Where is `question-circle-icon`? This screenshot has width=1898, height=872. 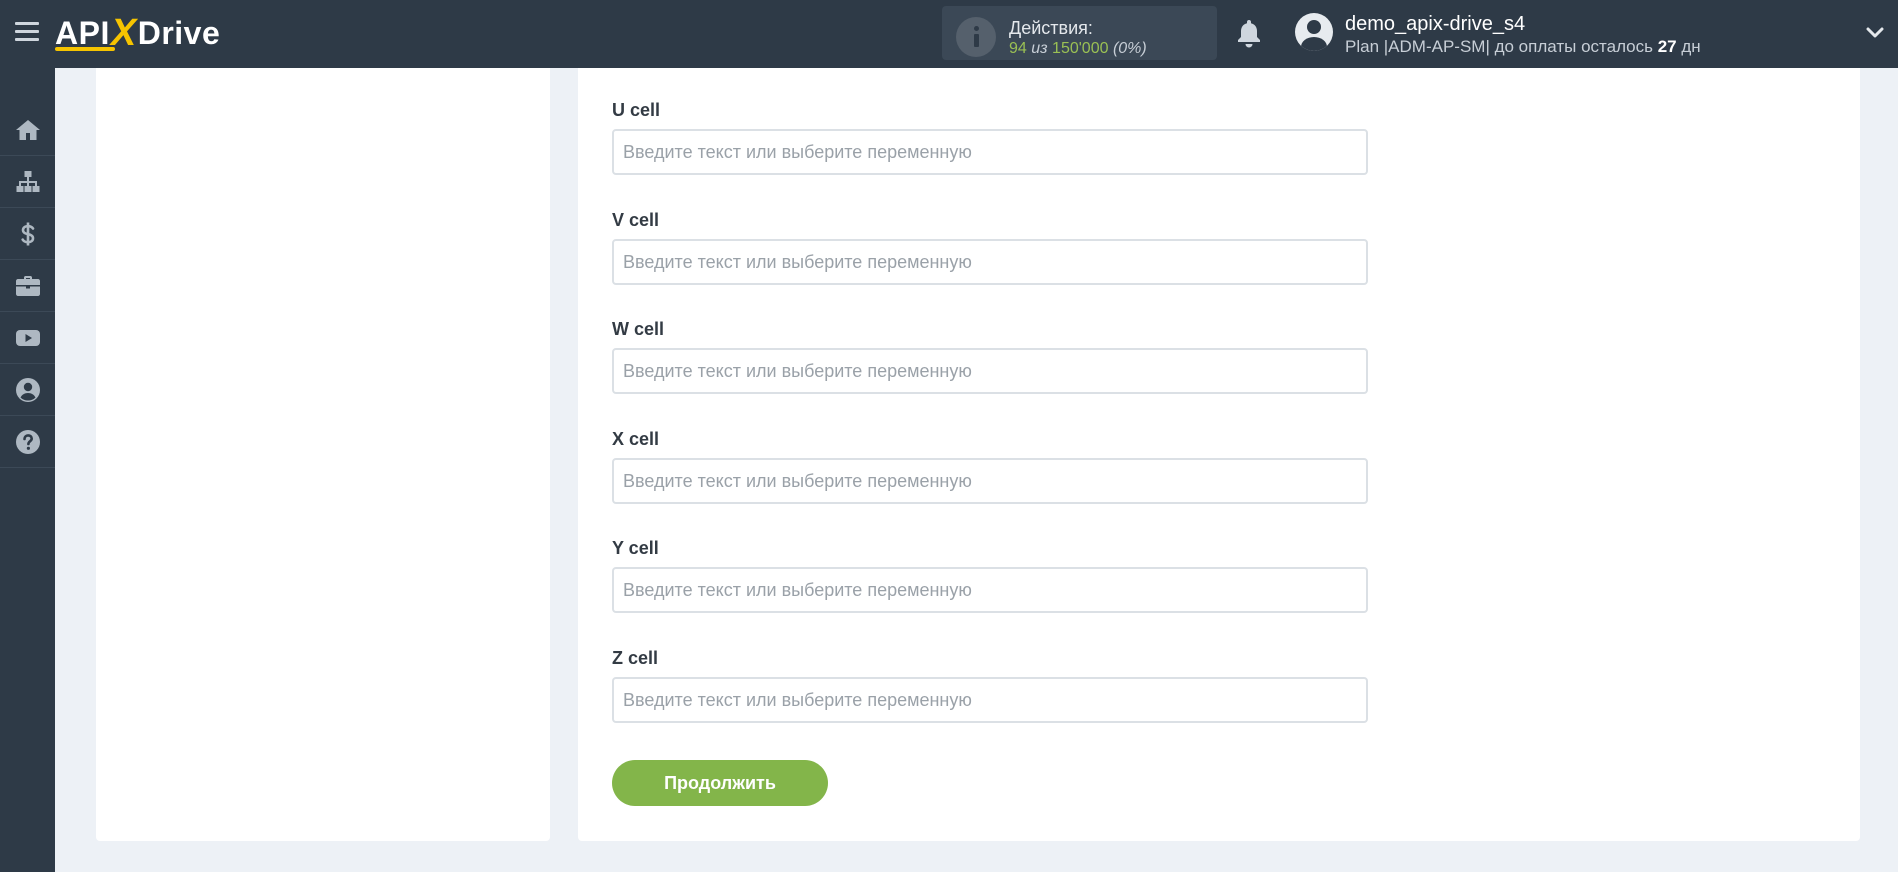 question-circle-icon is located at coordinates (27, 441).